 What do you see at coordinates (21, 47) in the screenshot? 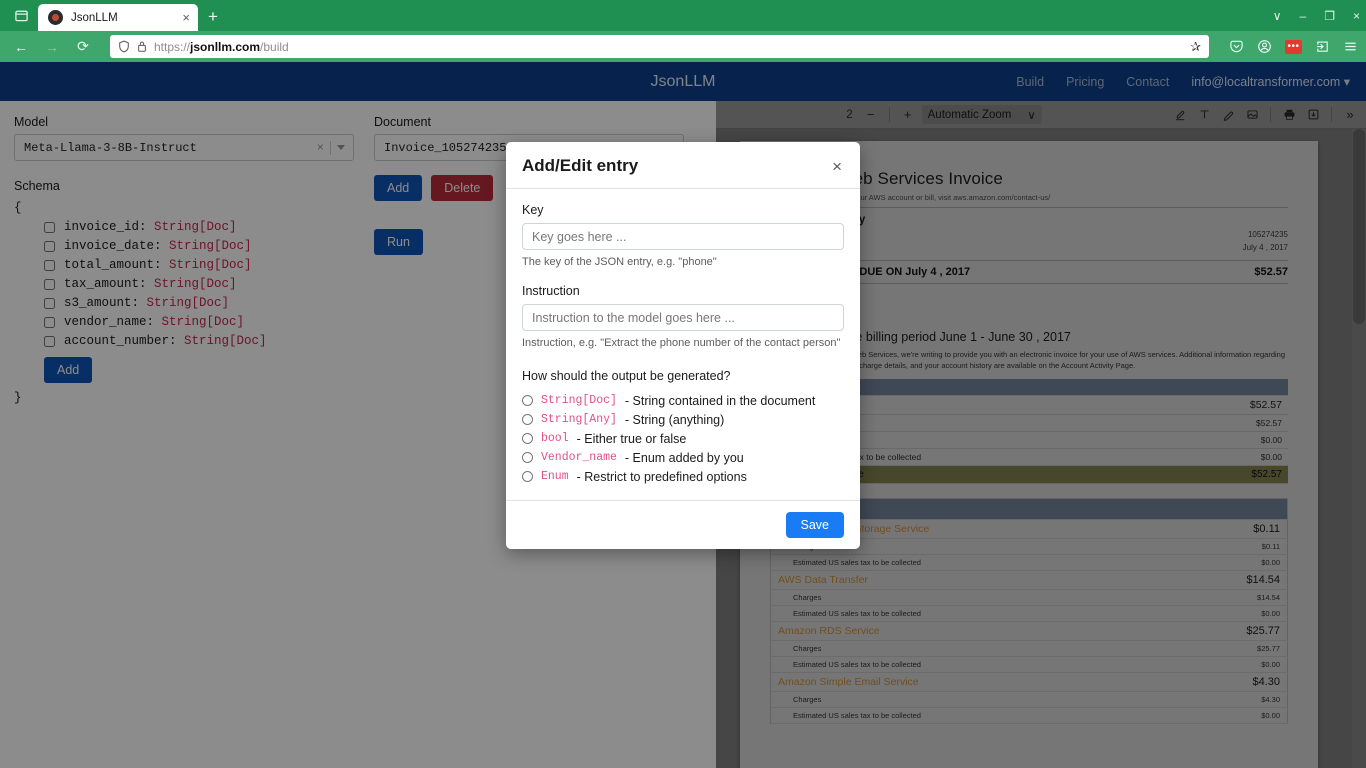
I see `back-button: ←` at bounding box center [21, 47].